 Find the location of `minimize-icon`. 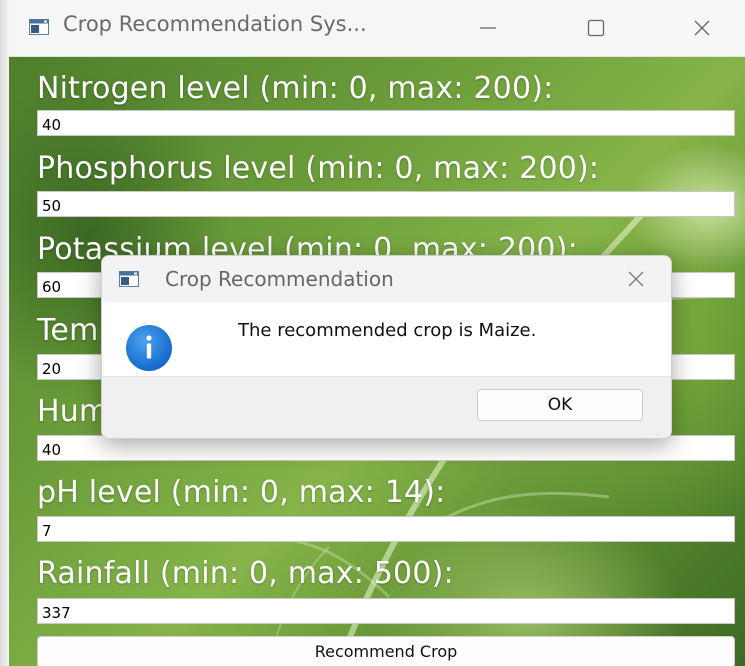

minimize-icon is located at coordinates (488, 28).